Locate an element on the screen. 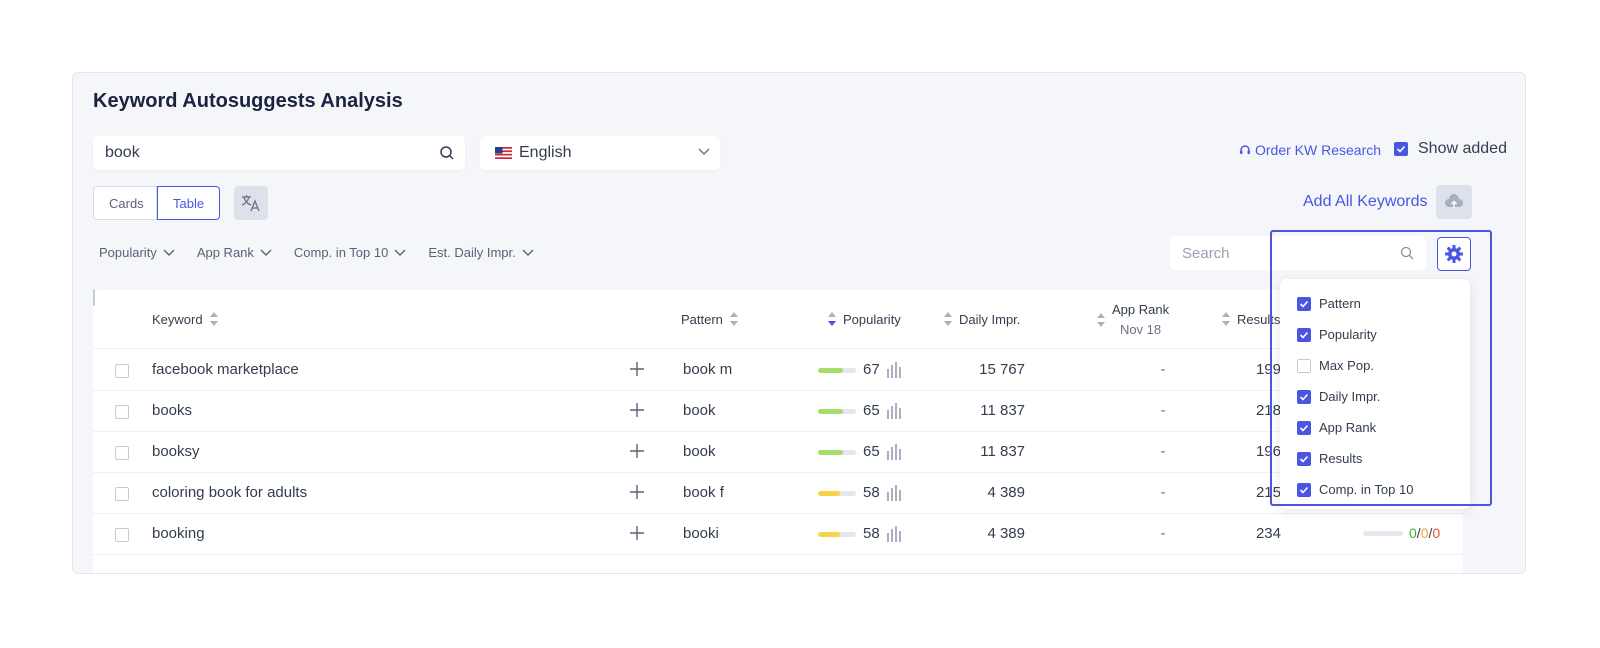  popularity-value: 58 is located at coordinates (871, 492).